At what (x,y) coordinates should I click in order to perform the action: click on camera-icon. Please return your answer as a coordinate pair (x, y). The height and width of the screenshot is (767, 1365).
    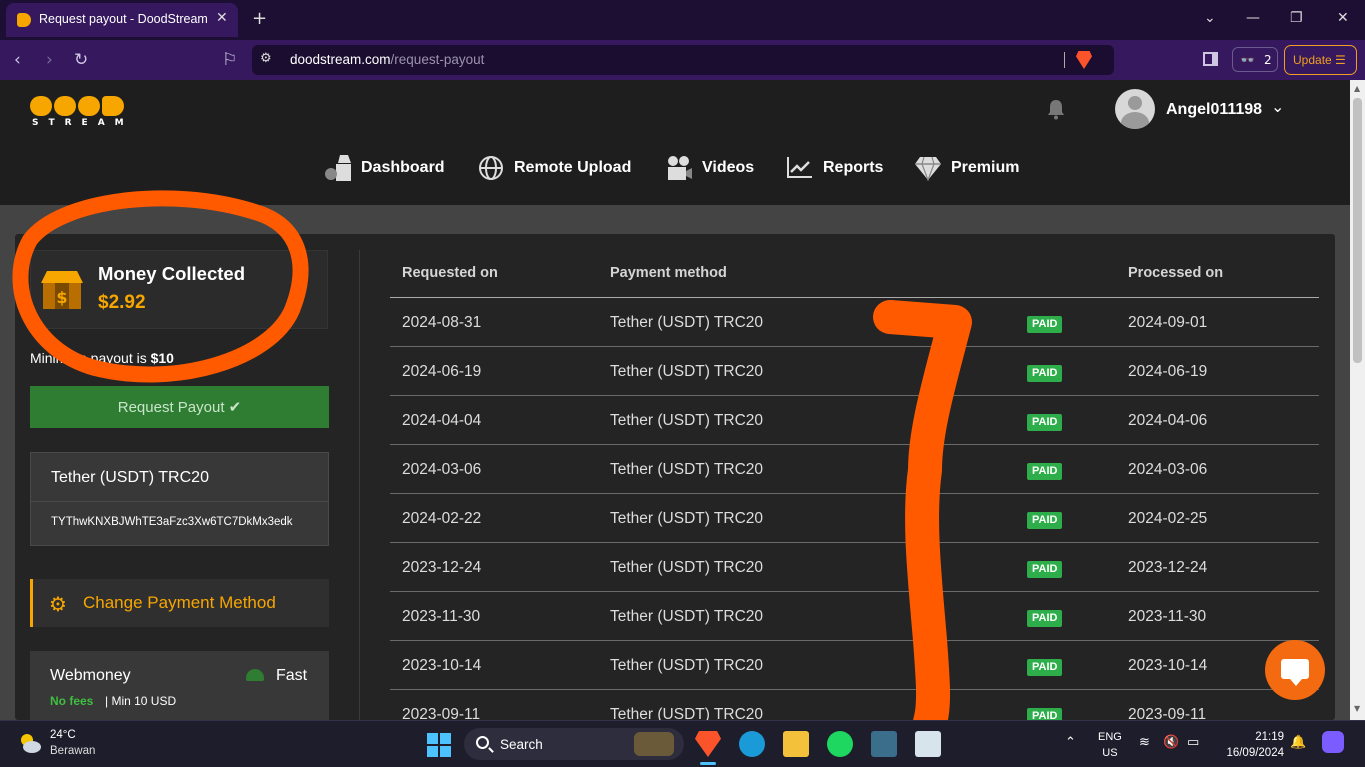
    Looking at the image, I should click on (680, 168).